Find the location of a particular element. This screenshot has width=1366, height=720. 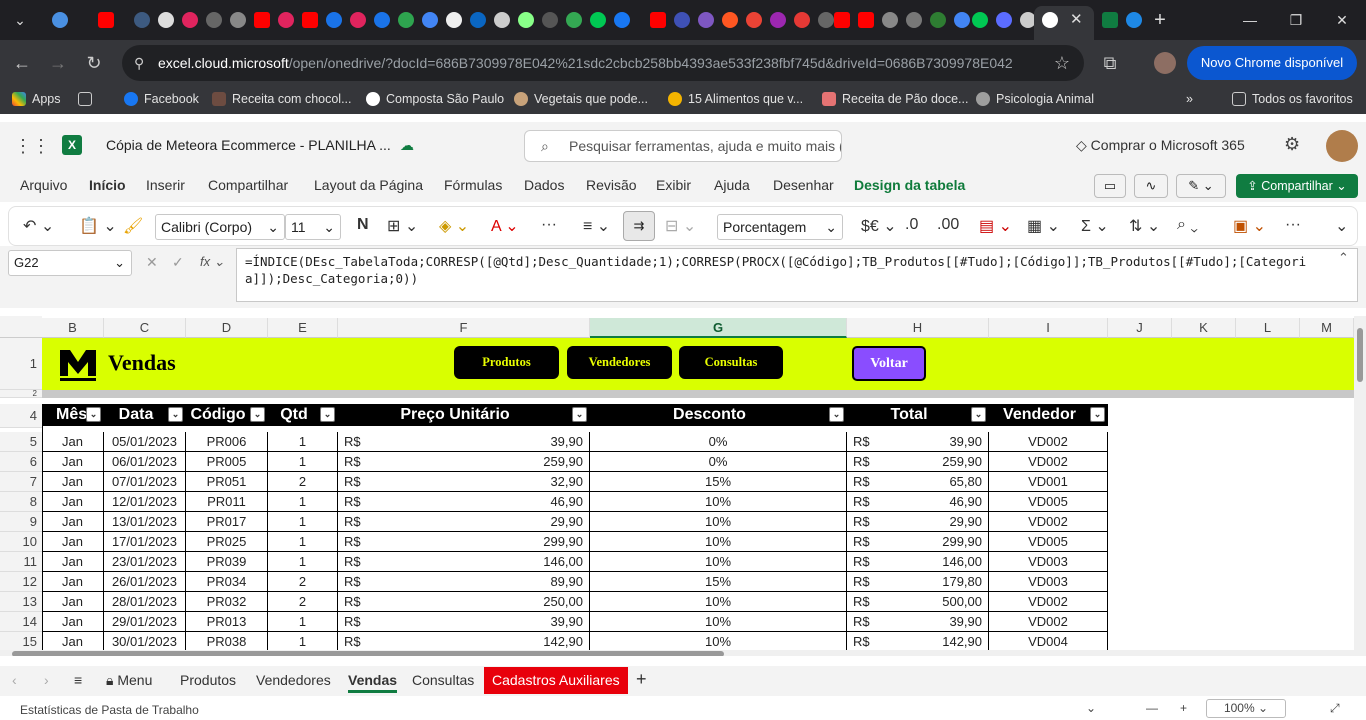

cell-data: 30/01/2023 is located at coordinates (145, 642).